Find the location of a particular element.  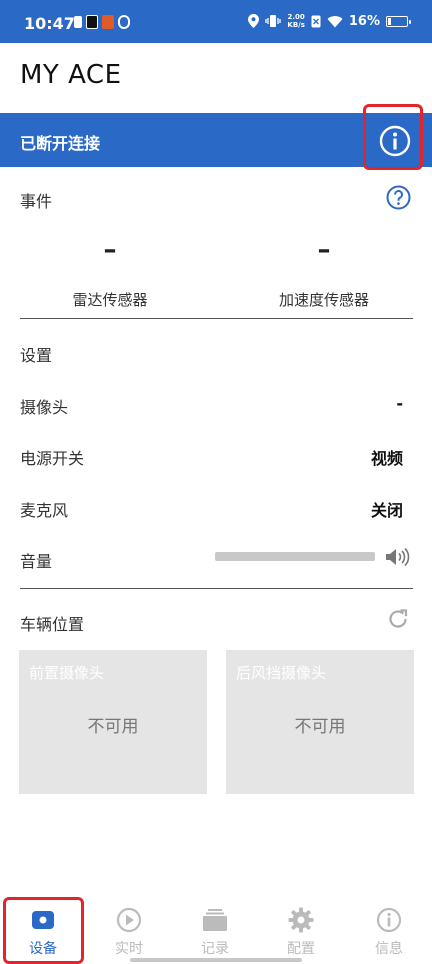

connection-status-bar: 已断开连接 is located at coordinates (216, 140).